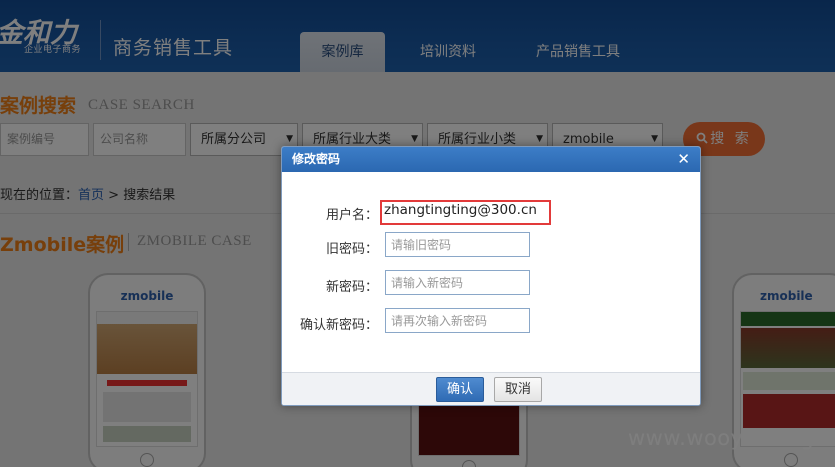 The height and width of the screenshot is (467, 835). Describe the element at coordinates (491, 388) in the screenshot. I see `dialog-footer: 确认 取消` at that location.